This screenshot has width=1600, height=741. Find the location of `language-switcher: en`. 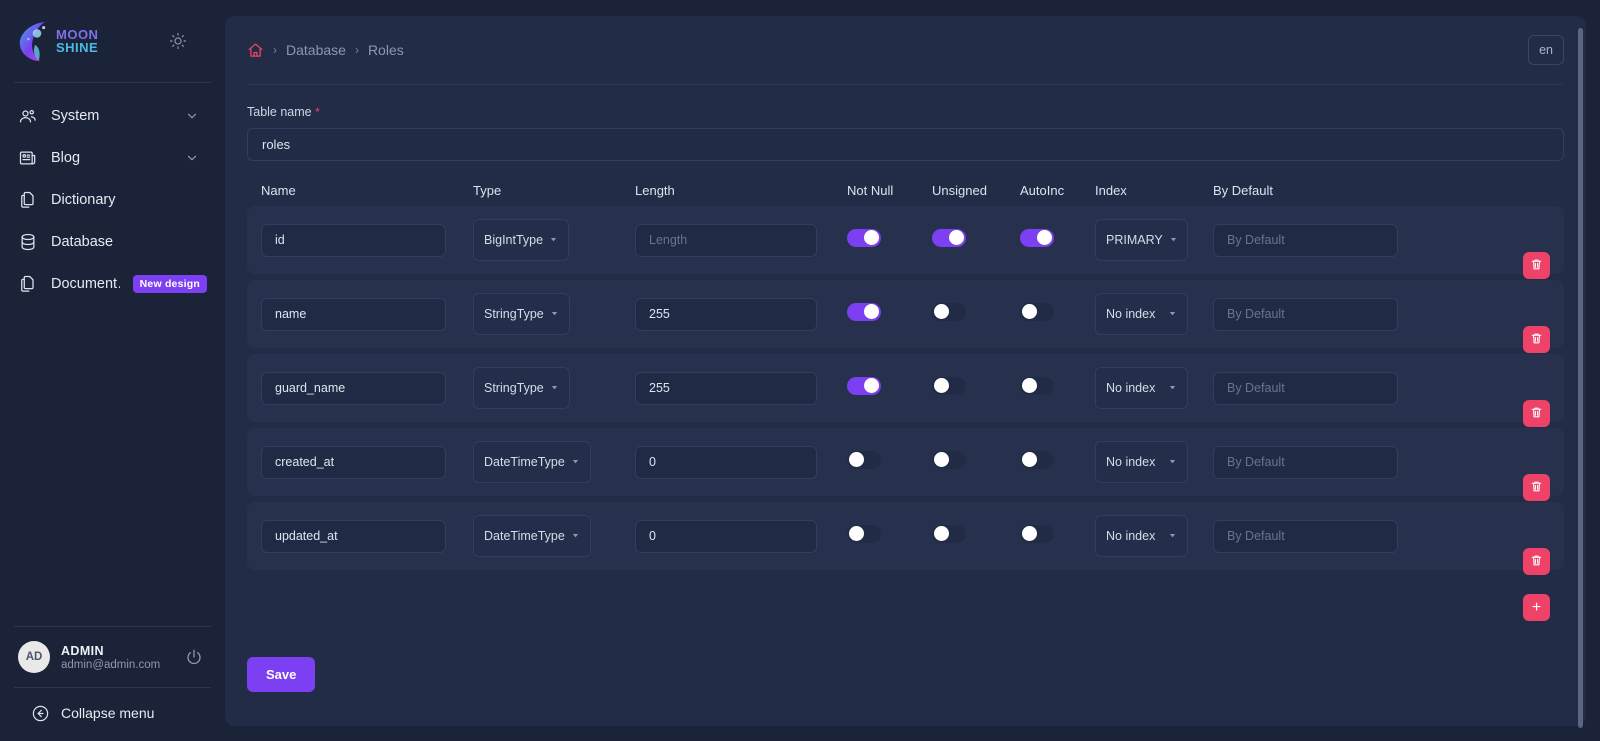

language-switcher: en is located at coordinates (1546, 50).